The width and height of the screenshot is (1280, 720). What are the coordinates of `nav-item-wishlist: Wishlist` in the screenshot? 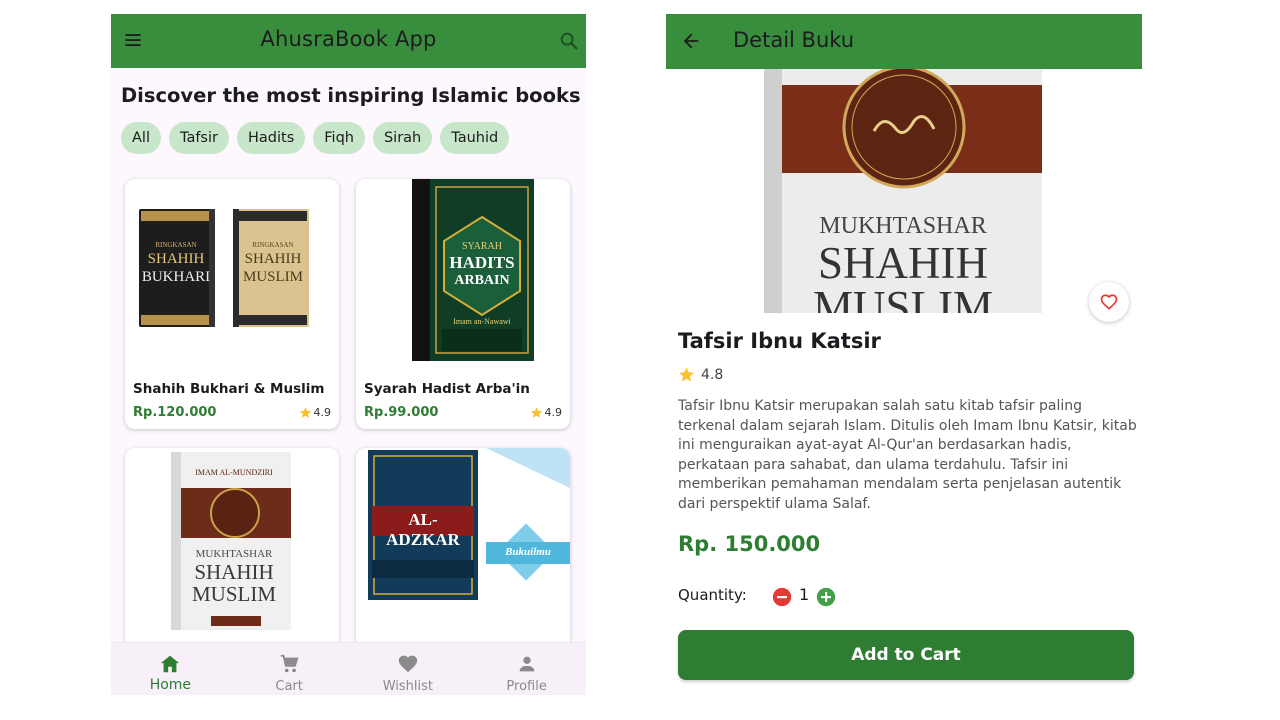 It's located at (408, 669).